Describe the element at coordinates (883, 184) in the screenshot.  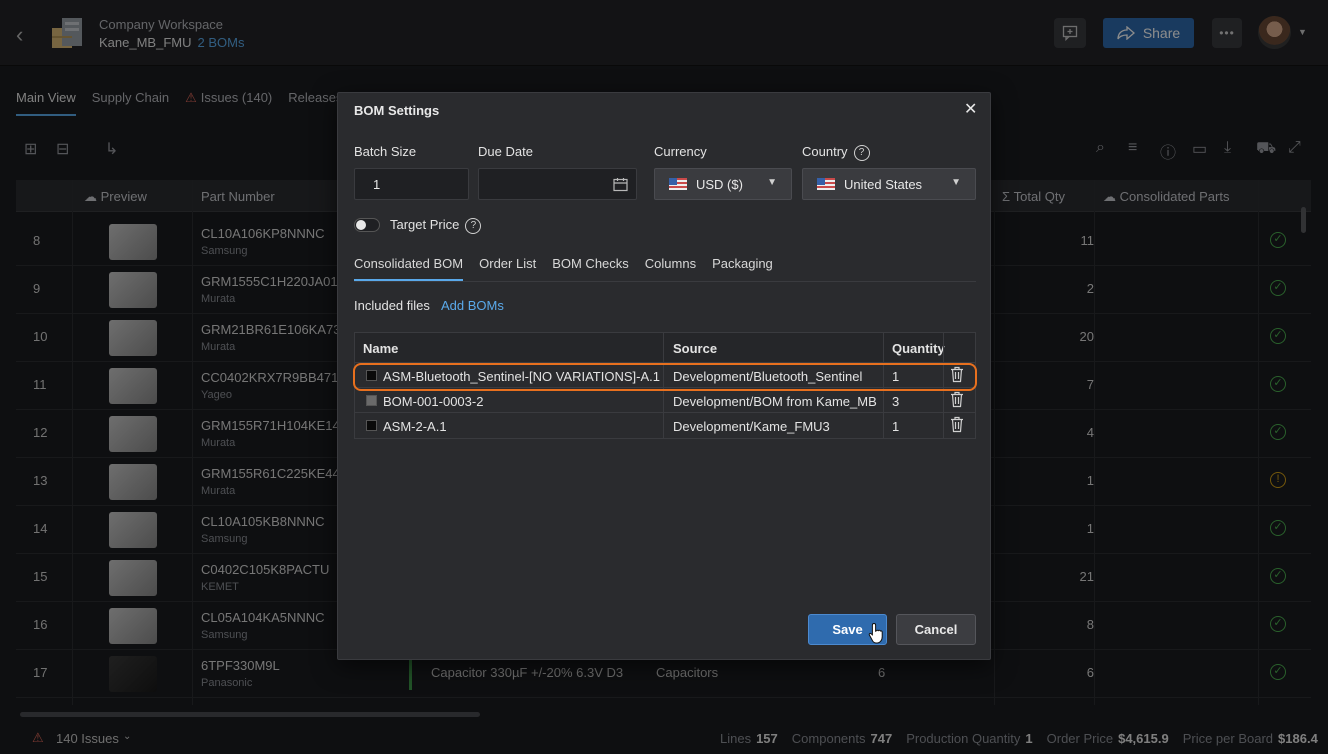
I see `country-value: United States` at that location.